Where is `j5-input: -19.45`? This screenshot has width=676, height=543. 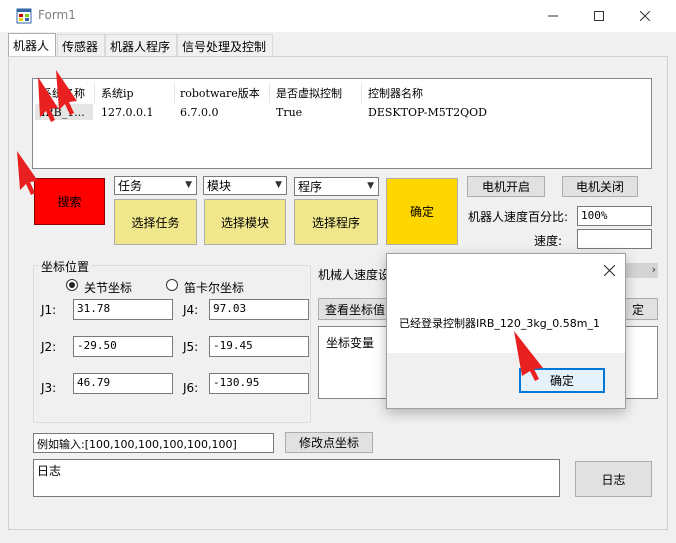 j5-input: -19.45 is located at coordinates (259, 346).